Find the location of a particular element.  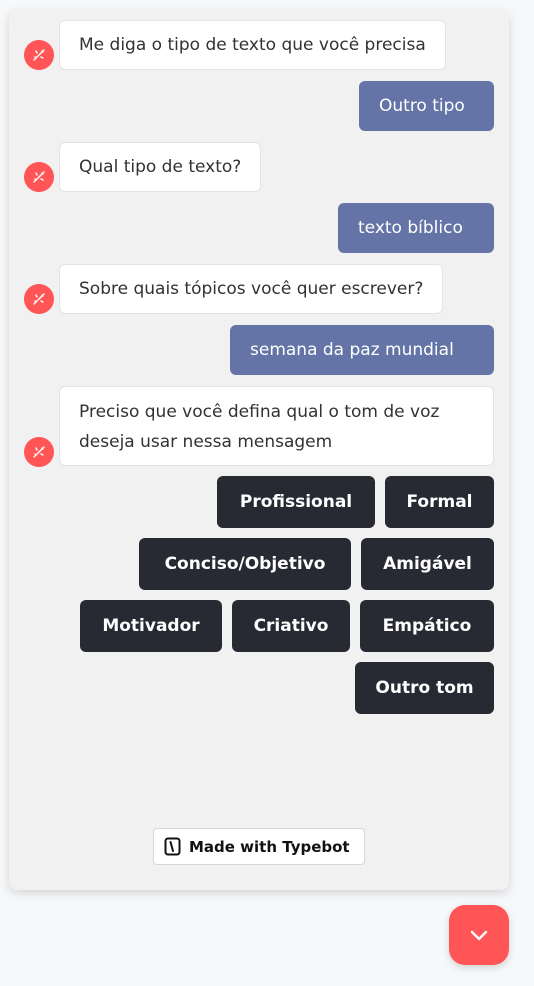

choice-button-conciso-objetivo: Conciso/Objetivo is located at coordinates (245, 564).